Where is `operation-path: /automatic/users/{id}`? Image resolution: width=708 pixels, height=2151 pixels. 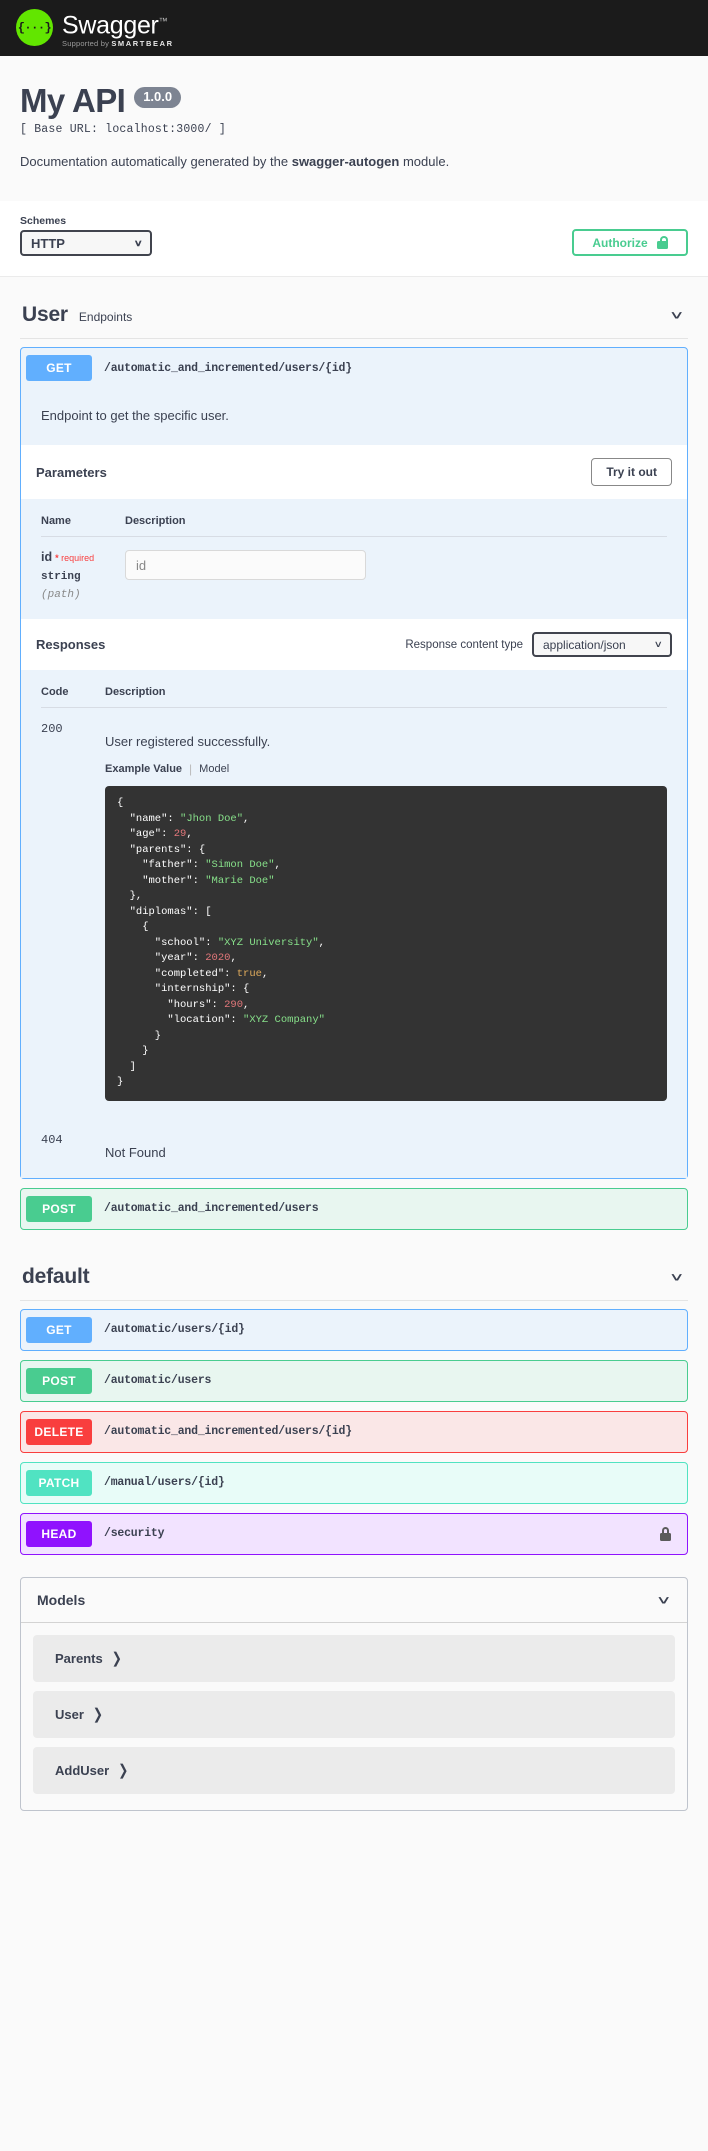 operation-path: /automatic/users/{id} is located at coordinates (174, 1329).